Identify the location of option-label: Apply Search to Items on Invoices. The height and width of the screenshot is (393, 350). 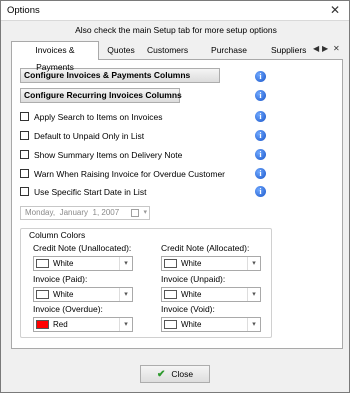
(98, 116).